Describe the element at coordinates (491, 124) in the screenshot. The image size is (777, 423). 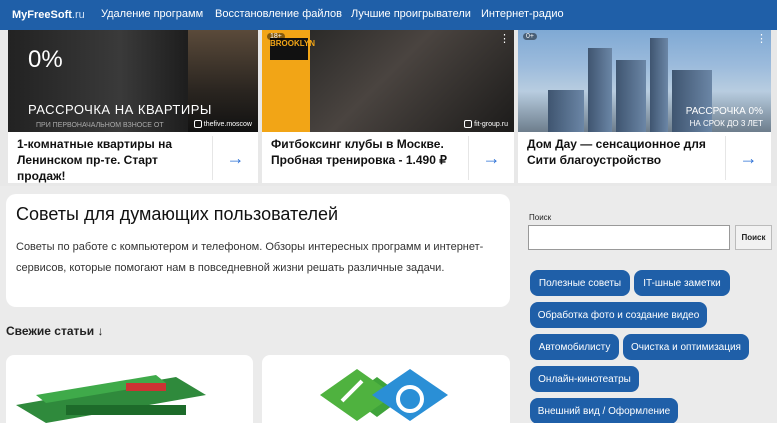
I see `ad-source-label: fit-group.ru` at that location.